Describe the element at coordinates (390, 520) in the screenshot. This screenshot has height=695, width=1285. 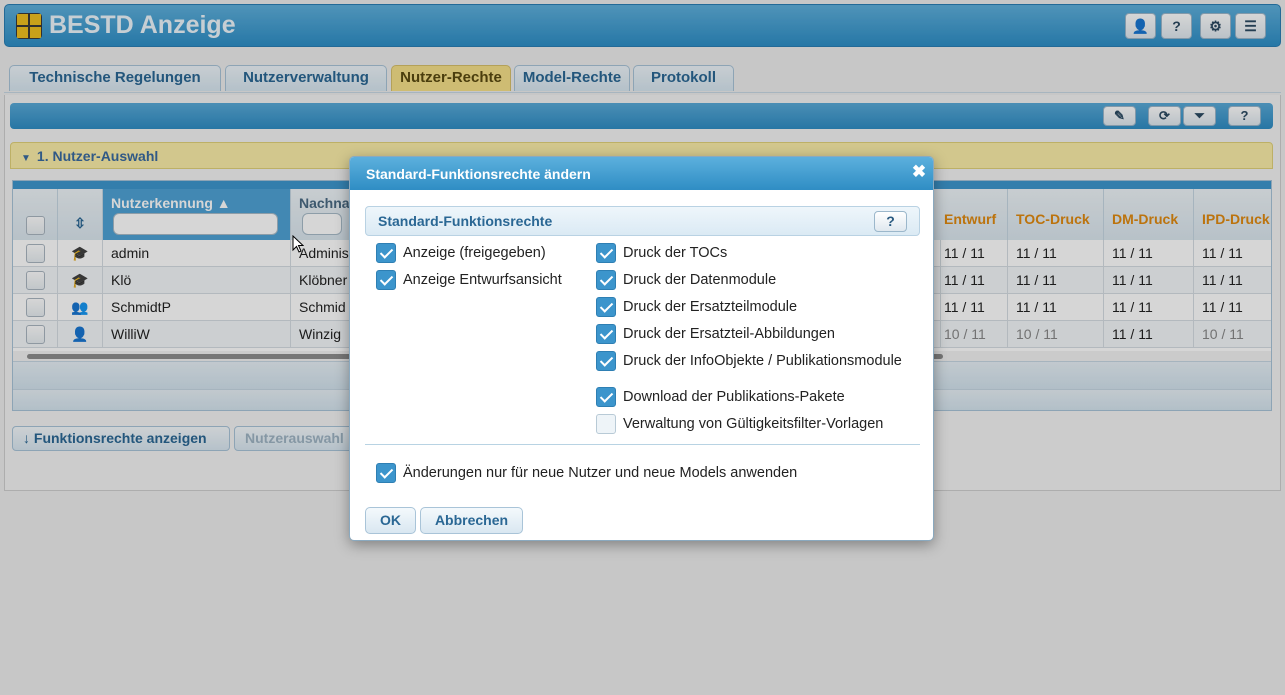
I see `ok-button: OK` at that location.